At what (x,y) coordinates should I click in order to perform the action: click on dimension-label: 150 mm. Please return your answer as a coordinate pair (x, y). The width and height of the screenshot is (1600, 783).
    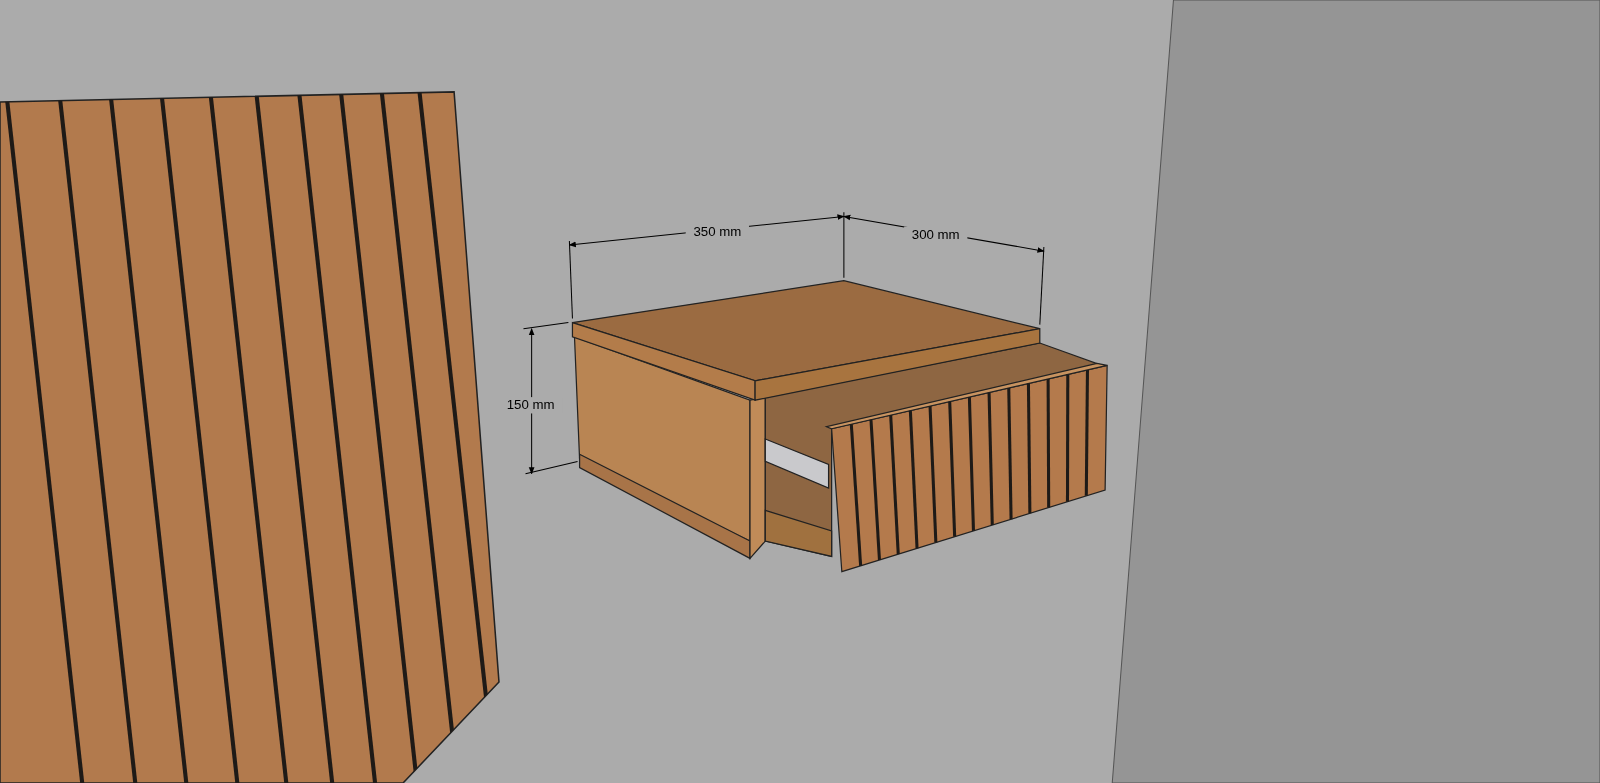
    Looking at the image, I should click on (530, 405).